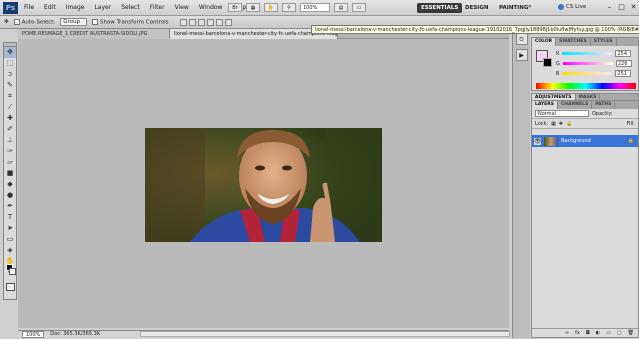 Image resolution: width=639 pixels, height=339 pixels. What do you see at coordinates (341, 7) in the screenshot?
I see `arrange-documents-icon: ▤` at bounding box center [341, 7].